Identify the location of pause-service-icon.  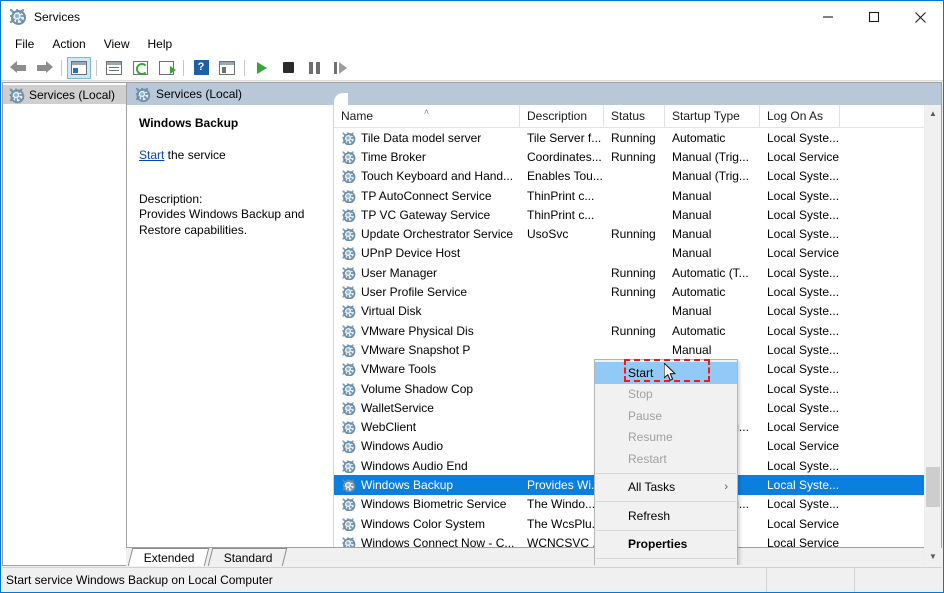
(314, 68).